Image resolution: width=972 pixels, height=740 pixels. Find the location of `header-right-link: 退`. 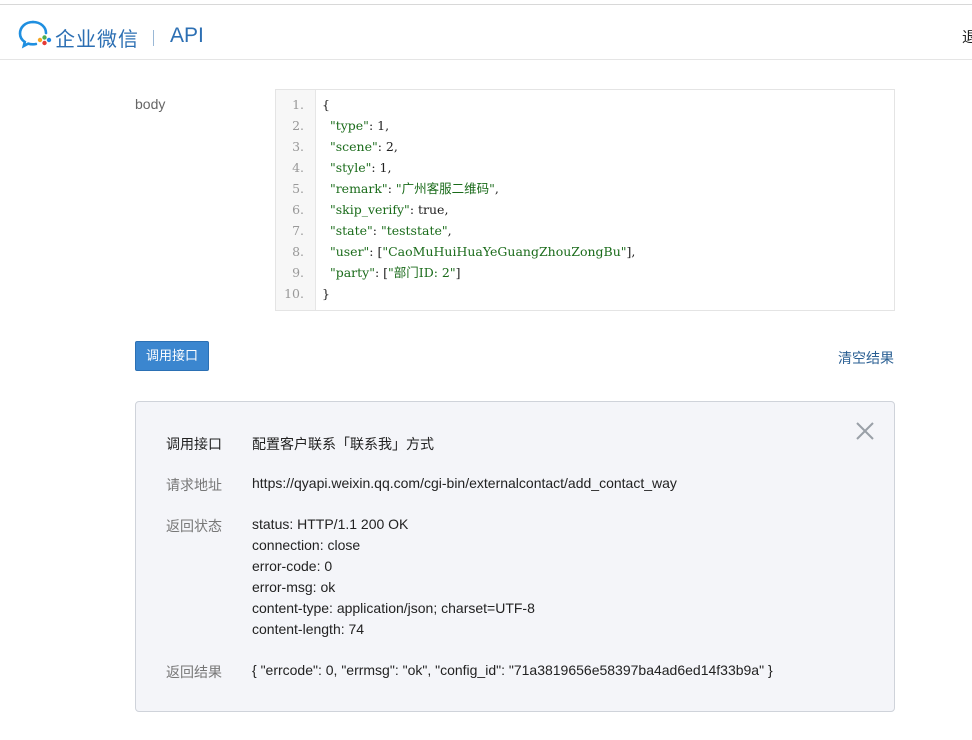

header-right-link: 退 is located at coordinates (967, 36).